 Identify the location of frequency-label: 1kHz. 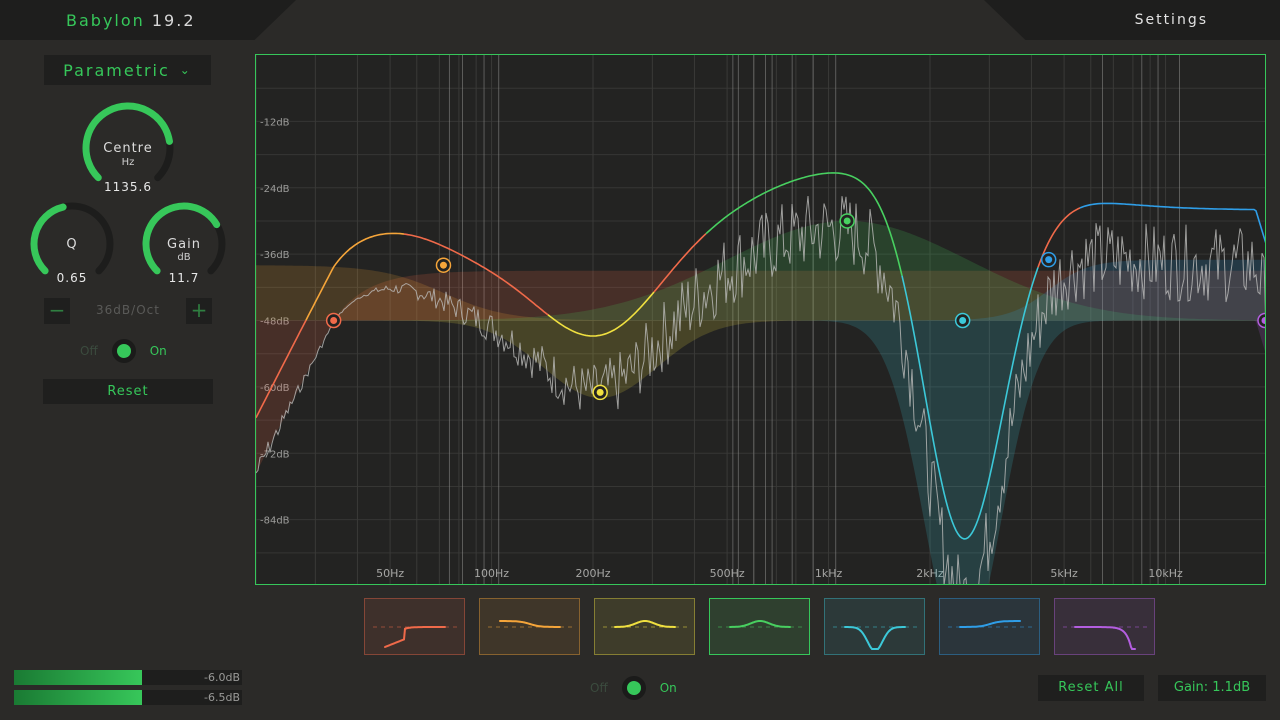
(829, 573).